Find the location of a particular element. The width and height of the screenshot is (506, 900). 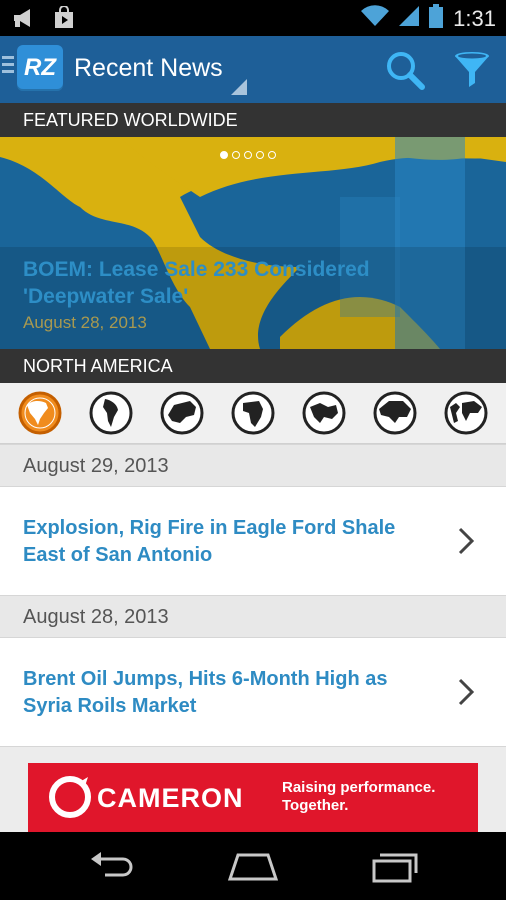

cameron-logo-icon is located at coordinates (70, 797).